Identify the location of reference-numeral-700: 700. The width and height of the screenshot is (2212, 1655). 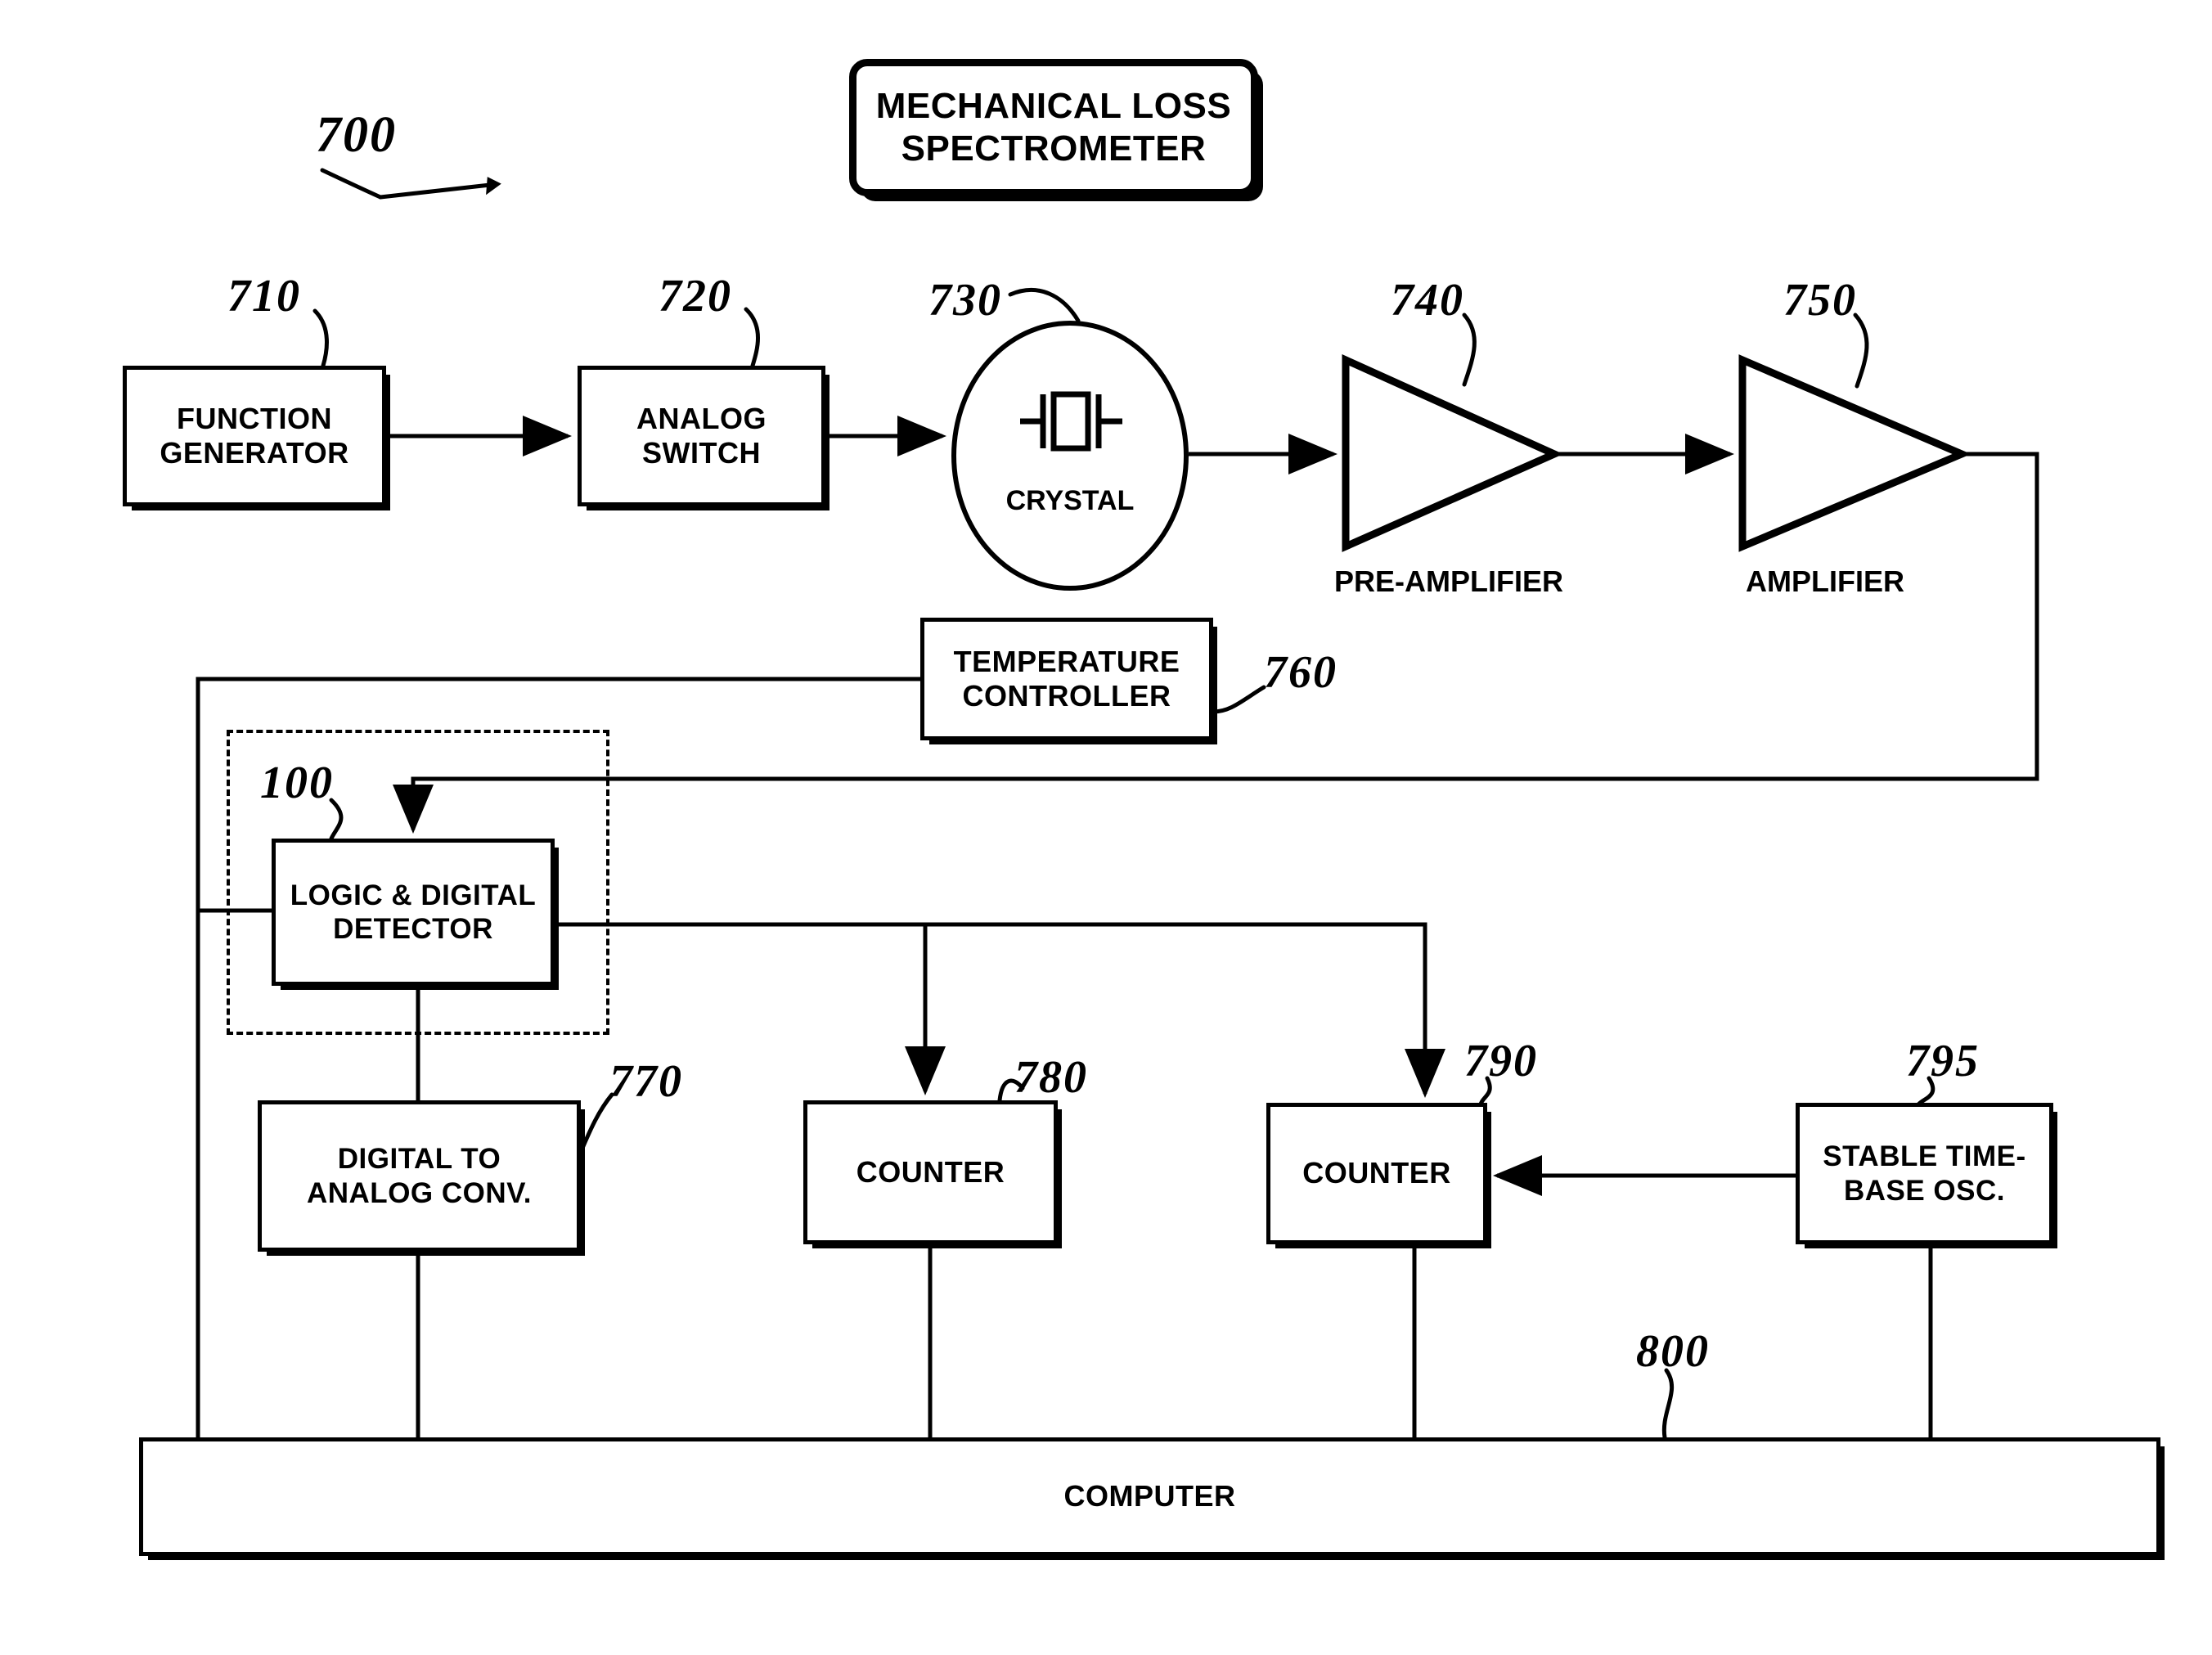
(356, 135).